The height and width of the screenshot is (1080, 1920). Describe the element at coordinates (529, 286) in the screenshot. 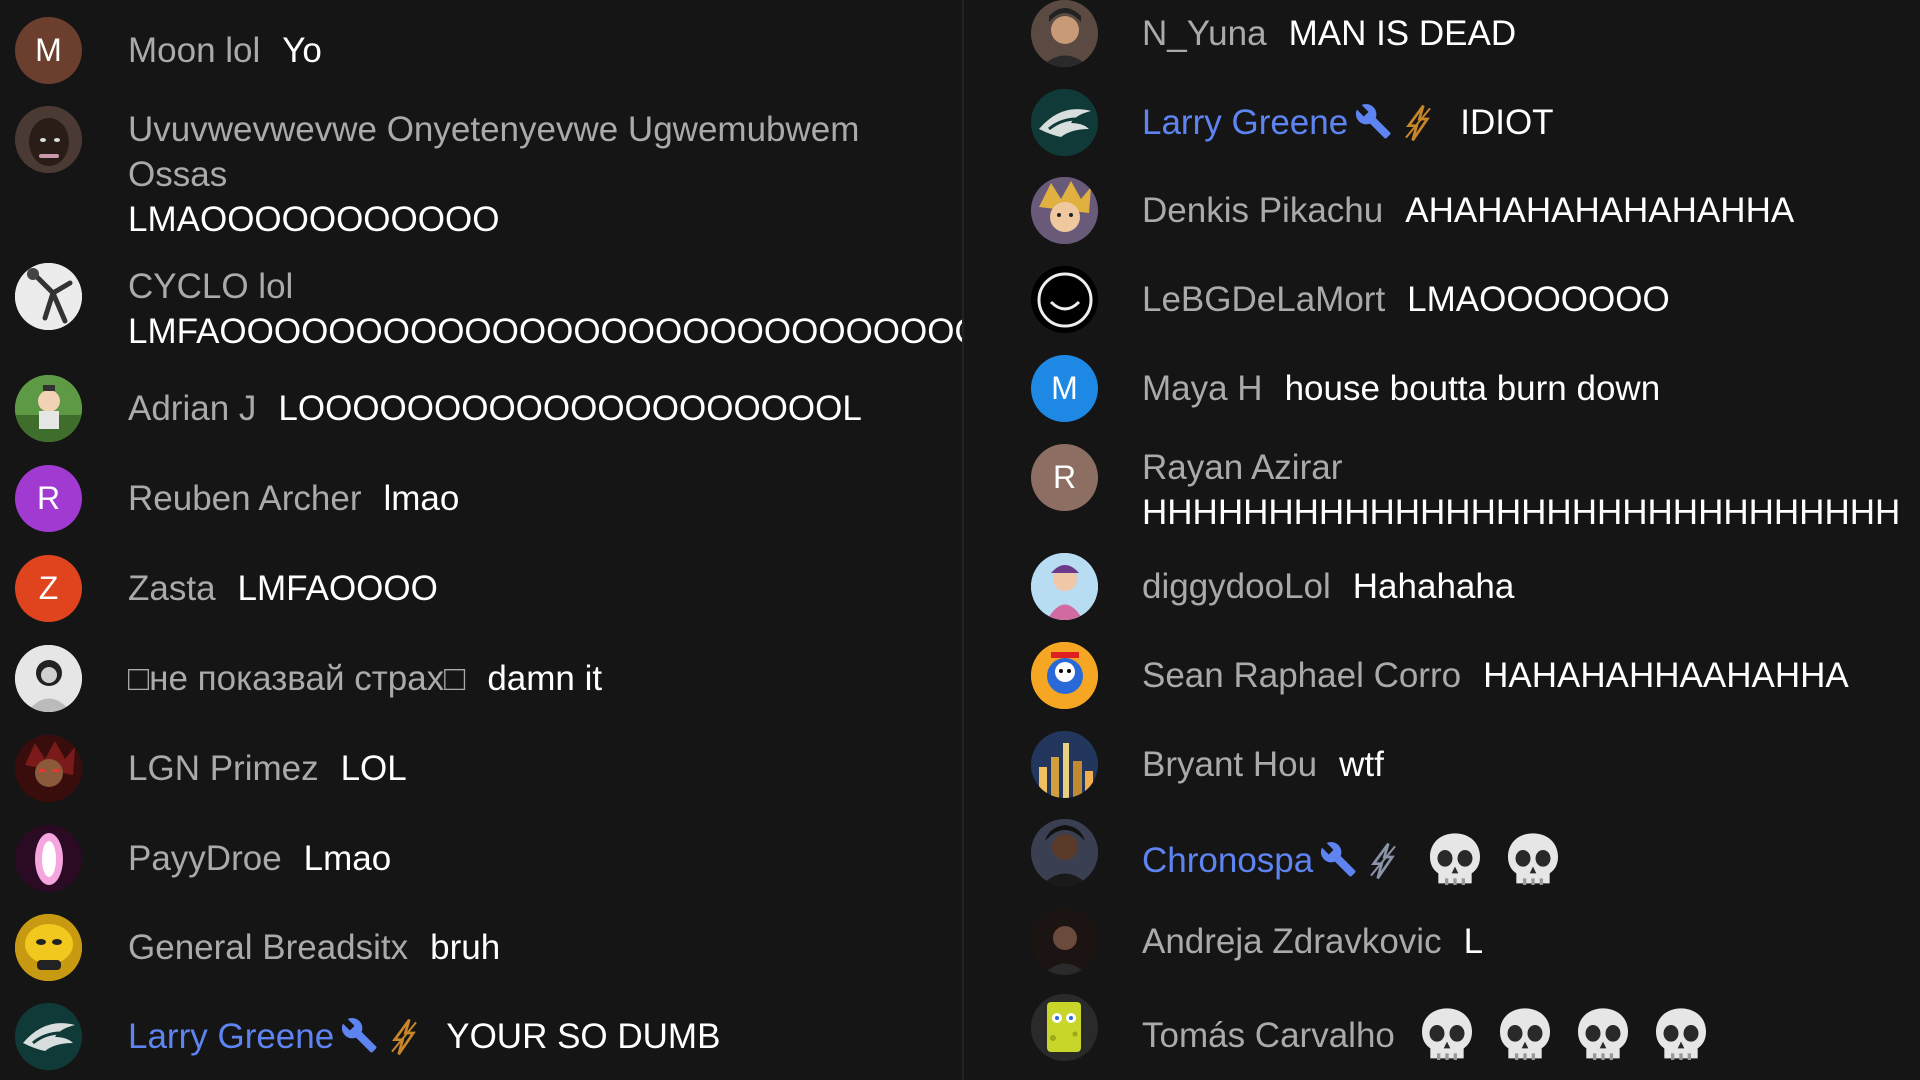

I see `author-name: CYCLO lol` at that location.